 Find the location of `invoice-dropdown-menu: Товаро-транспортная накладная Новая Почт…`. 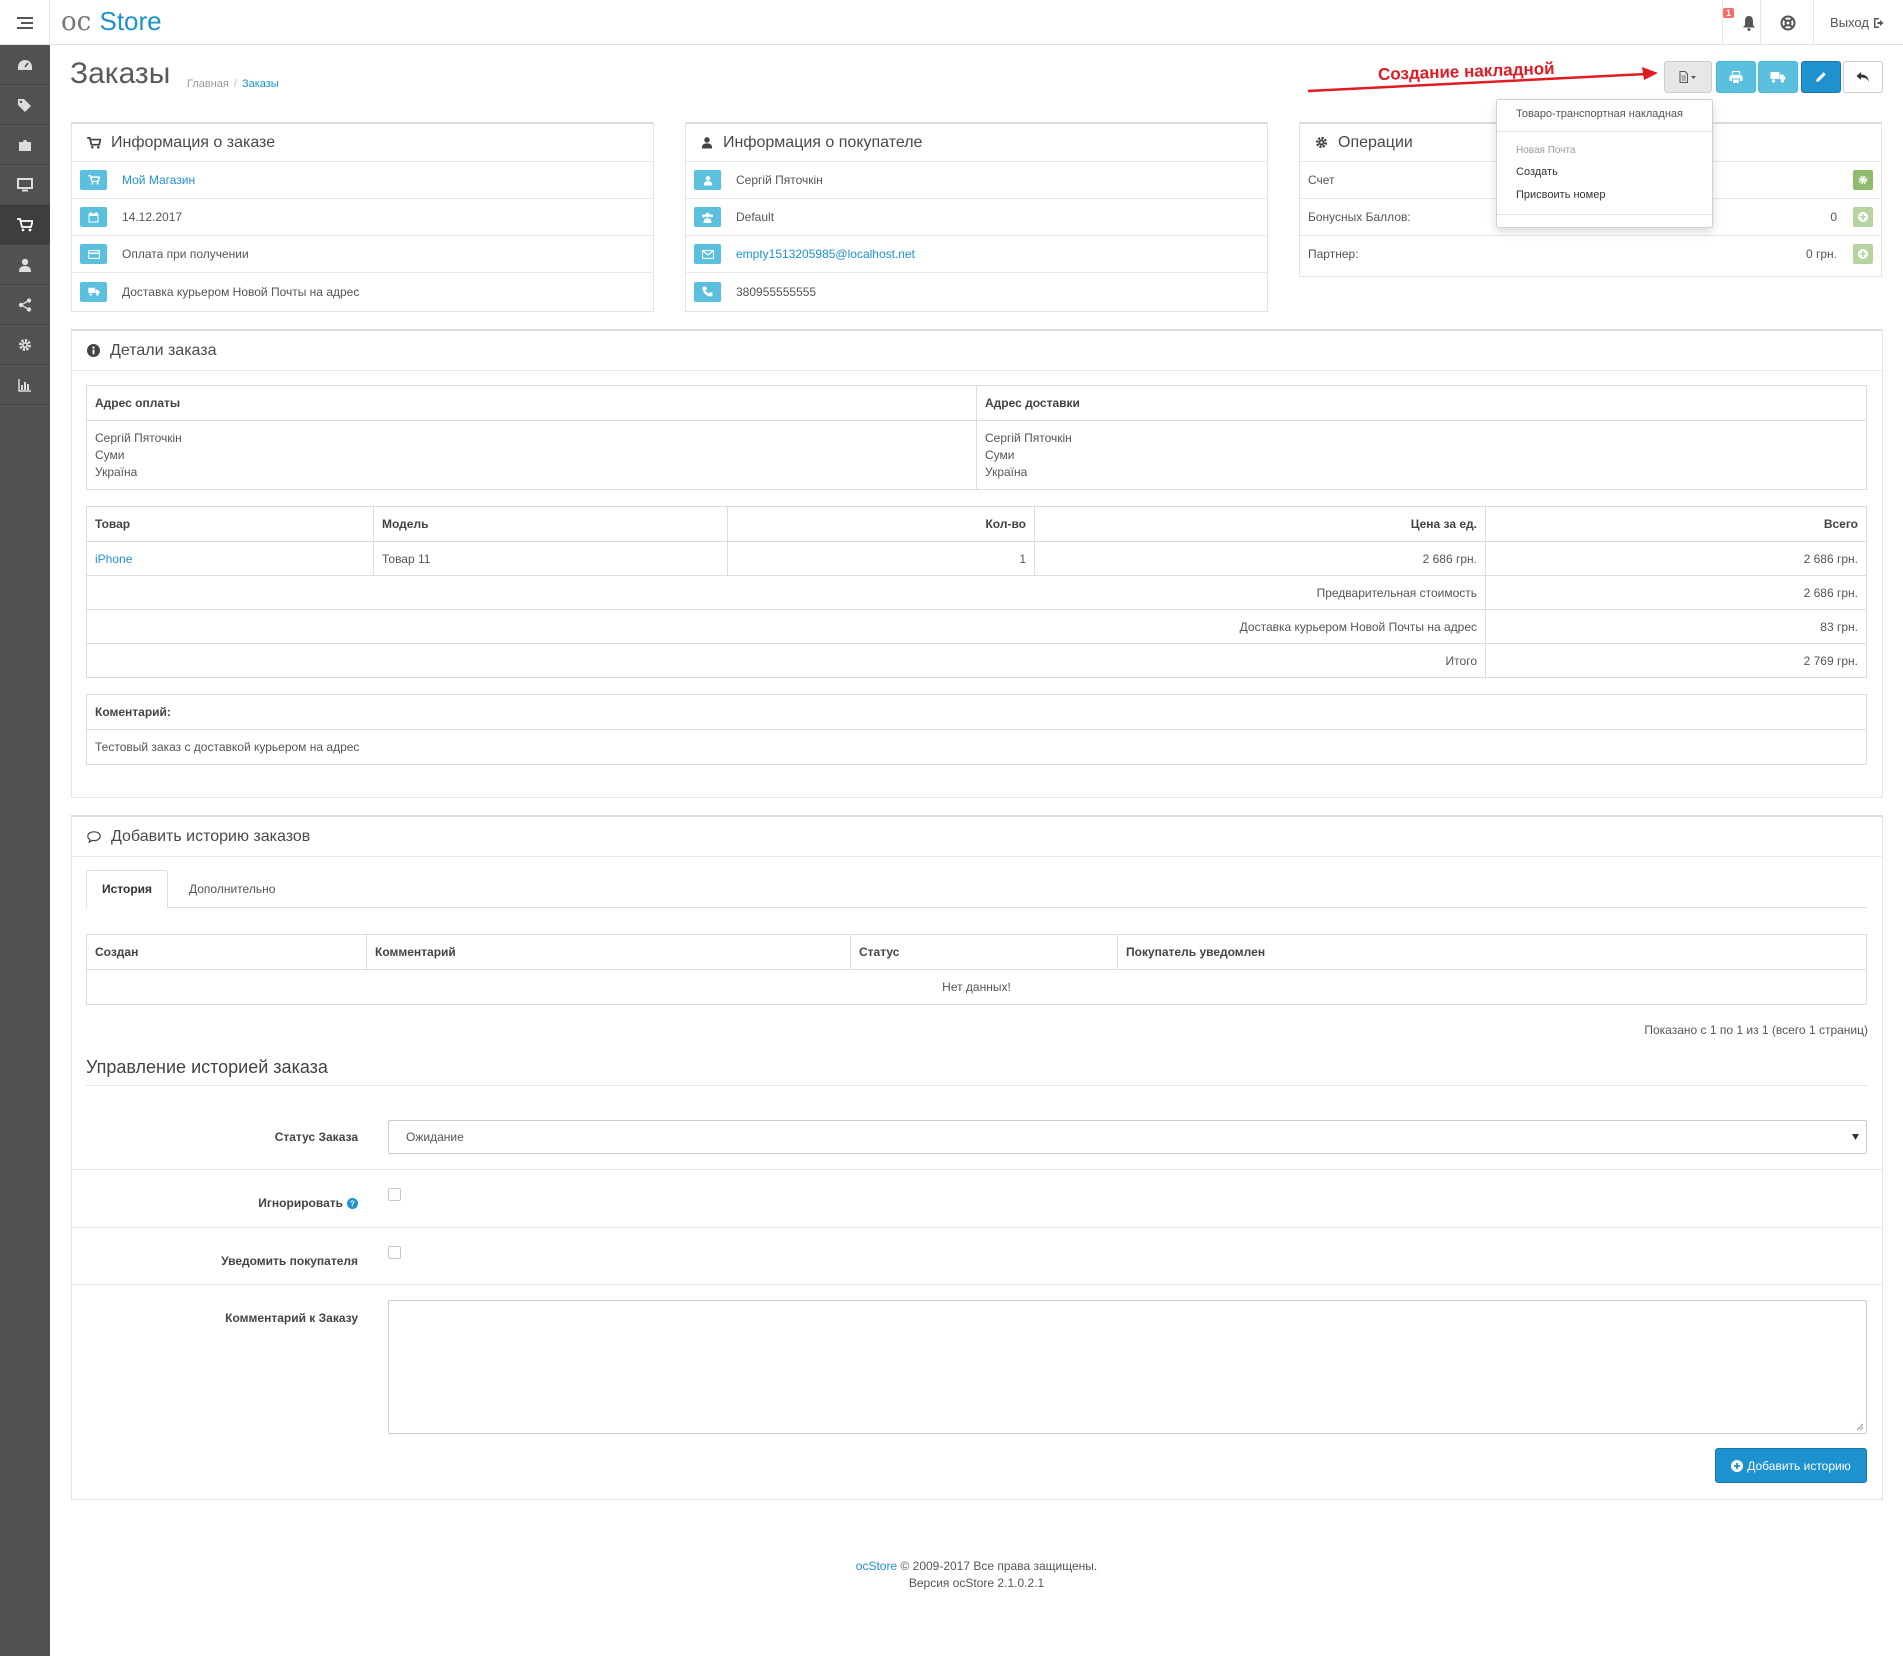

invoice-dropdown-menu: Товаро-транспортная накладная Новая Почт… is located at coordinates (1604, 163).